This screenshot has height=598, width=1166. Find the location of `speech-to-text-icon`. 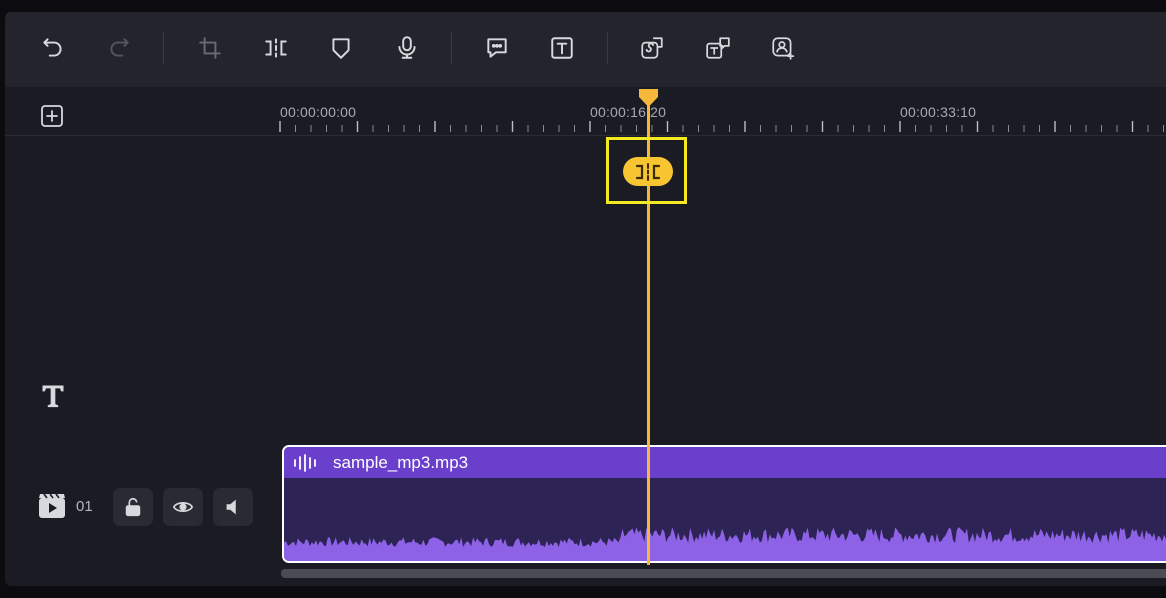

speech-to-text-icon is located at coordinates (652, 48).